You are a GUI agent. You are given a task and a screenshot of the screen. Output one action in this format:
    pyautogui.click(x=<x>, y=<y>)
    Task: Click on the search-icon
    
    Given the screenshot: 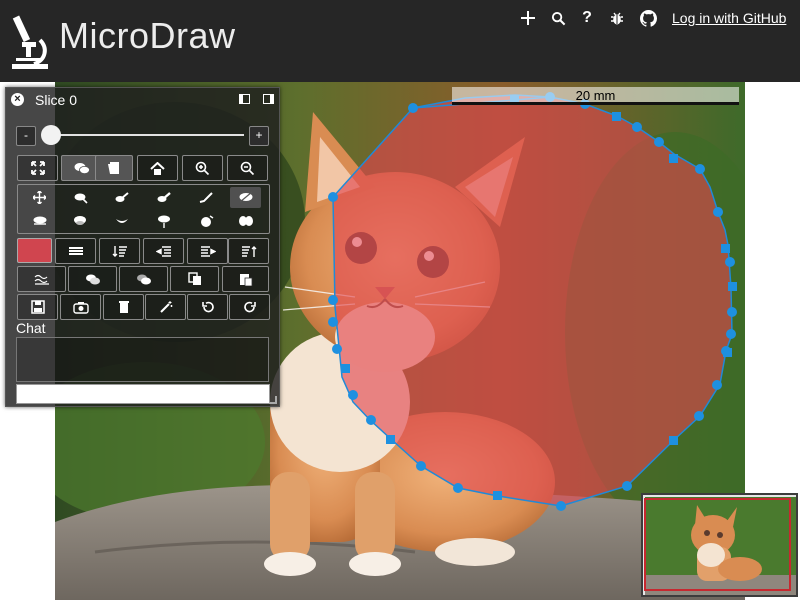 What is the action you would take?
    pyautogui.click(x=558, y=18)
    